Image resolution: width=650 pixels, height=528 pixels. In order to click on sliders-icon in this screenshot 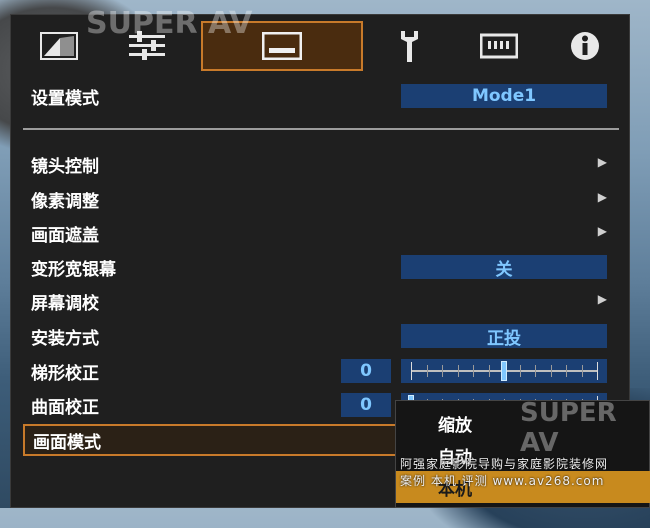, I will do `click(147, 46)`.